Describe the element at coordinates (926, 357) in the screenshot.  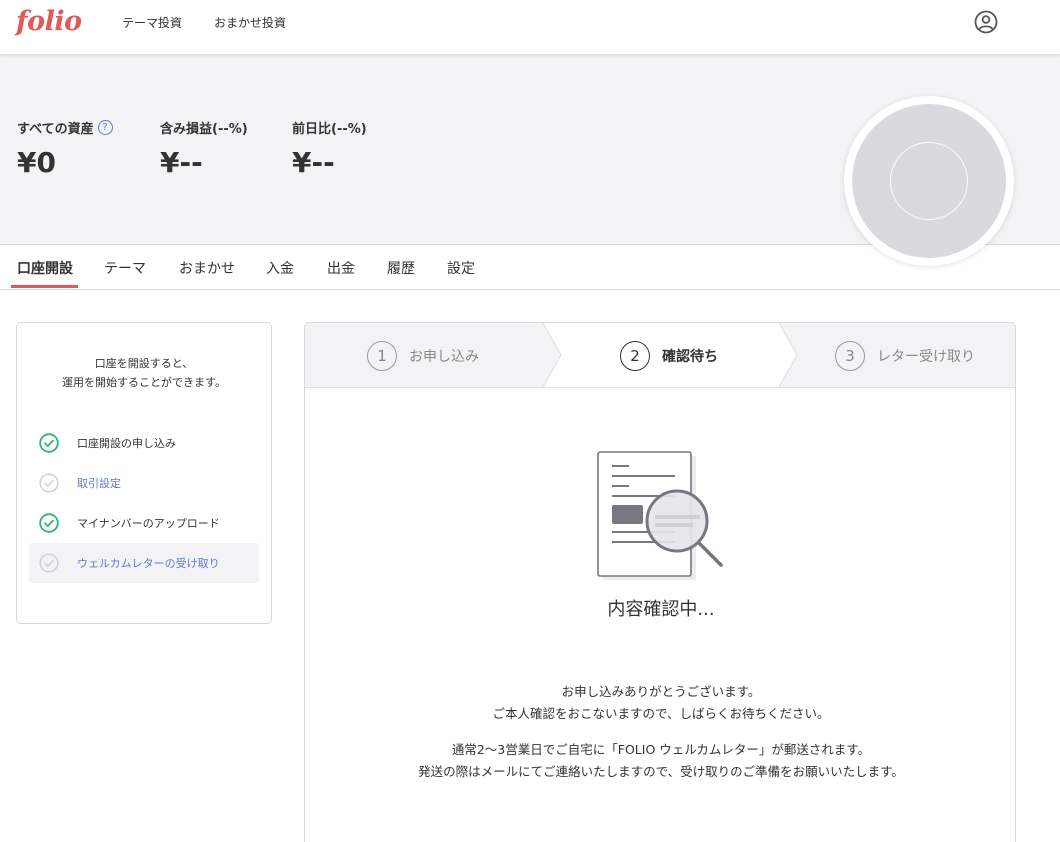
I see `step-label: レター受け取り` at that location.